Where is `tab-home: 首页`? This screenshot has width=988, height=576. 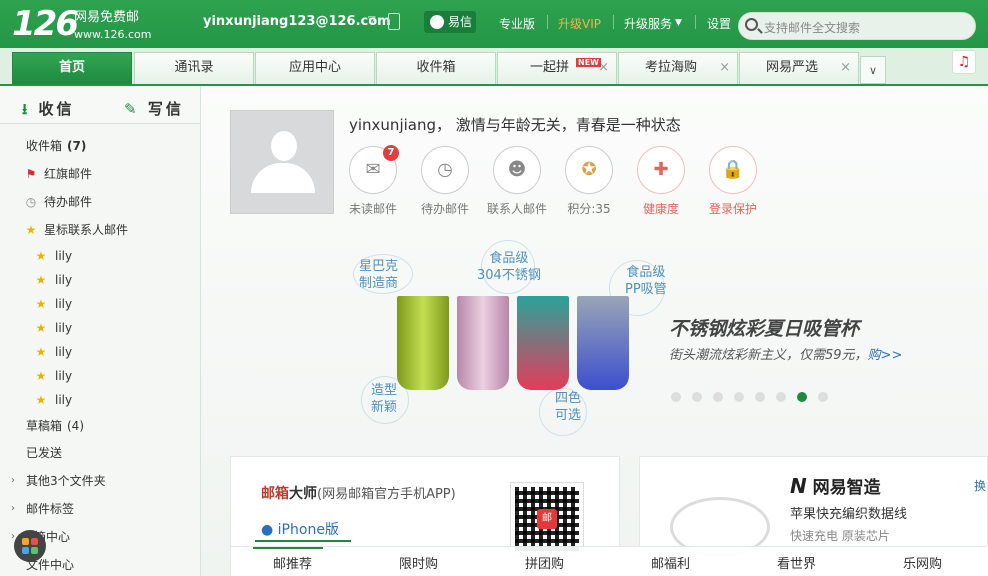 tab-home: 首页 is located at coordinates (72, 68).